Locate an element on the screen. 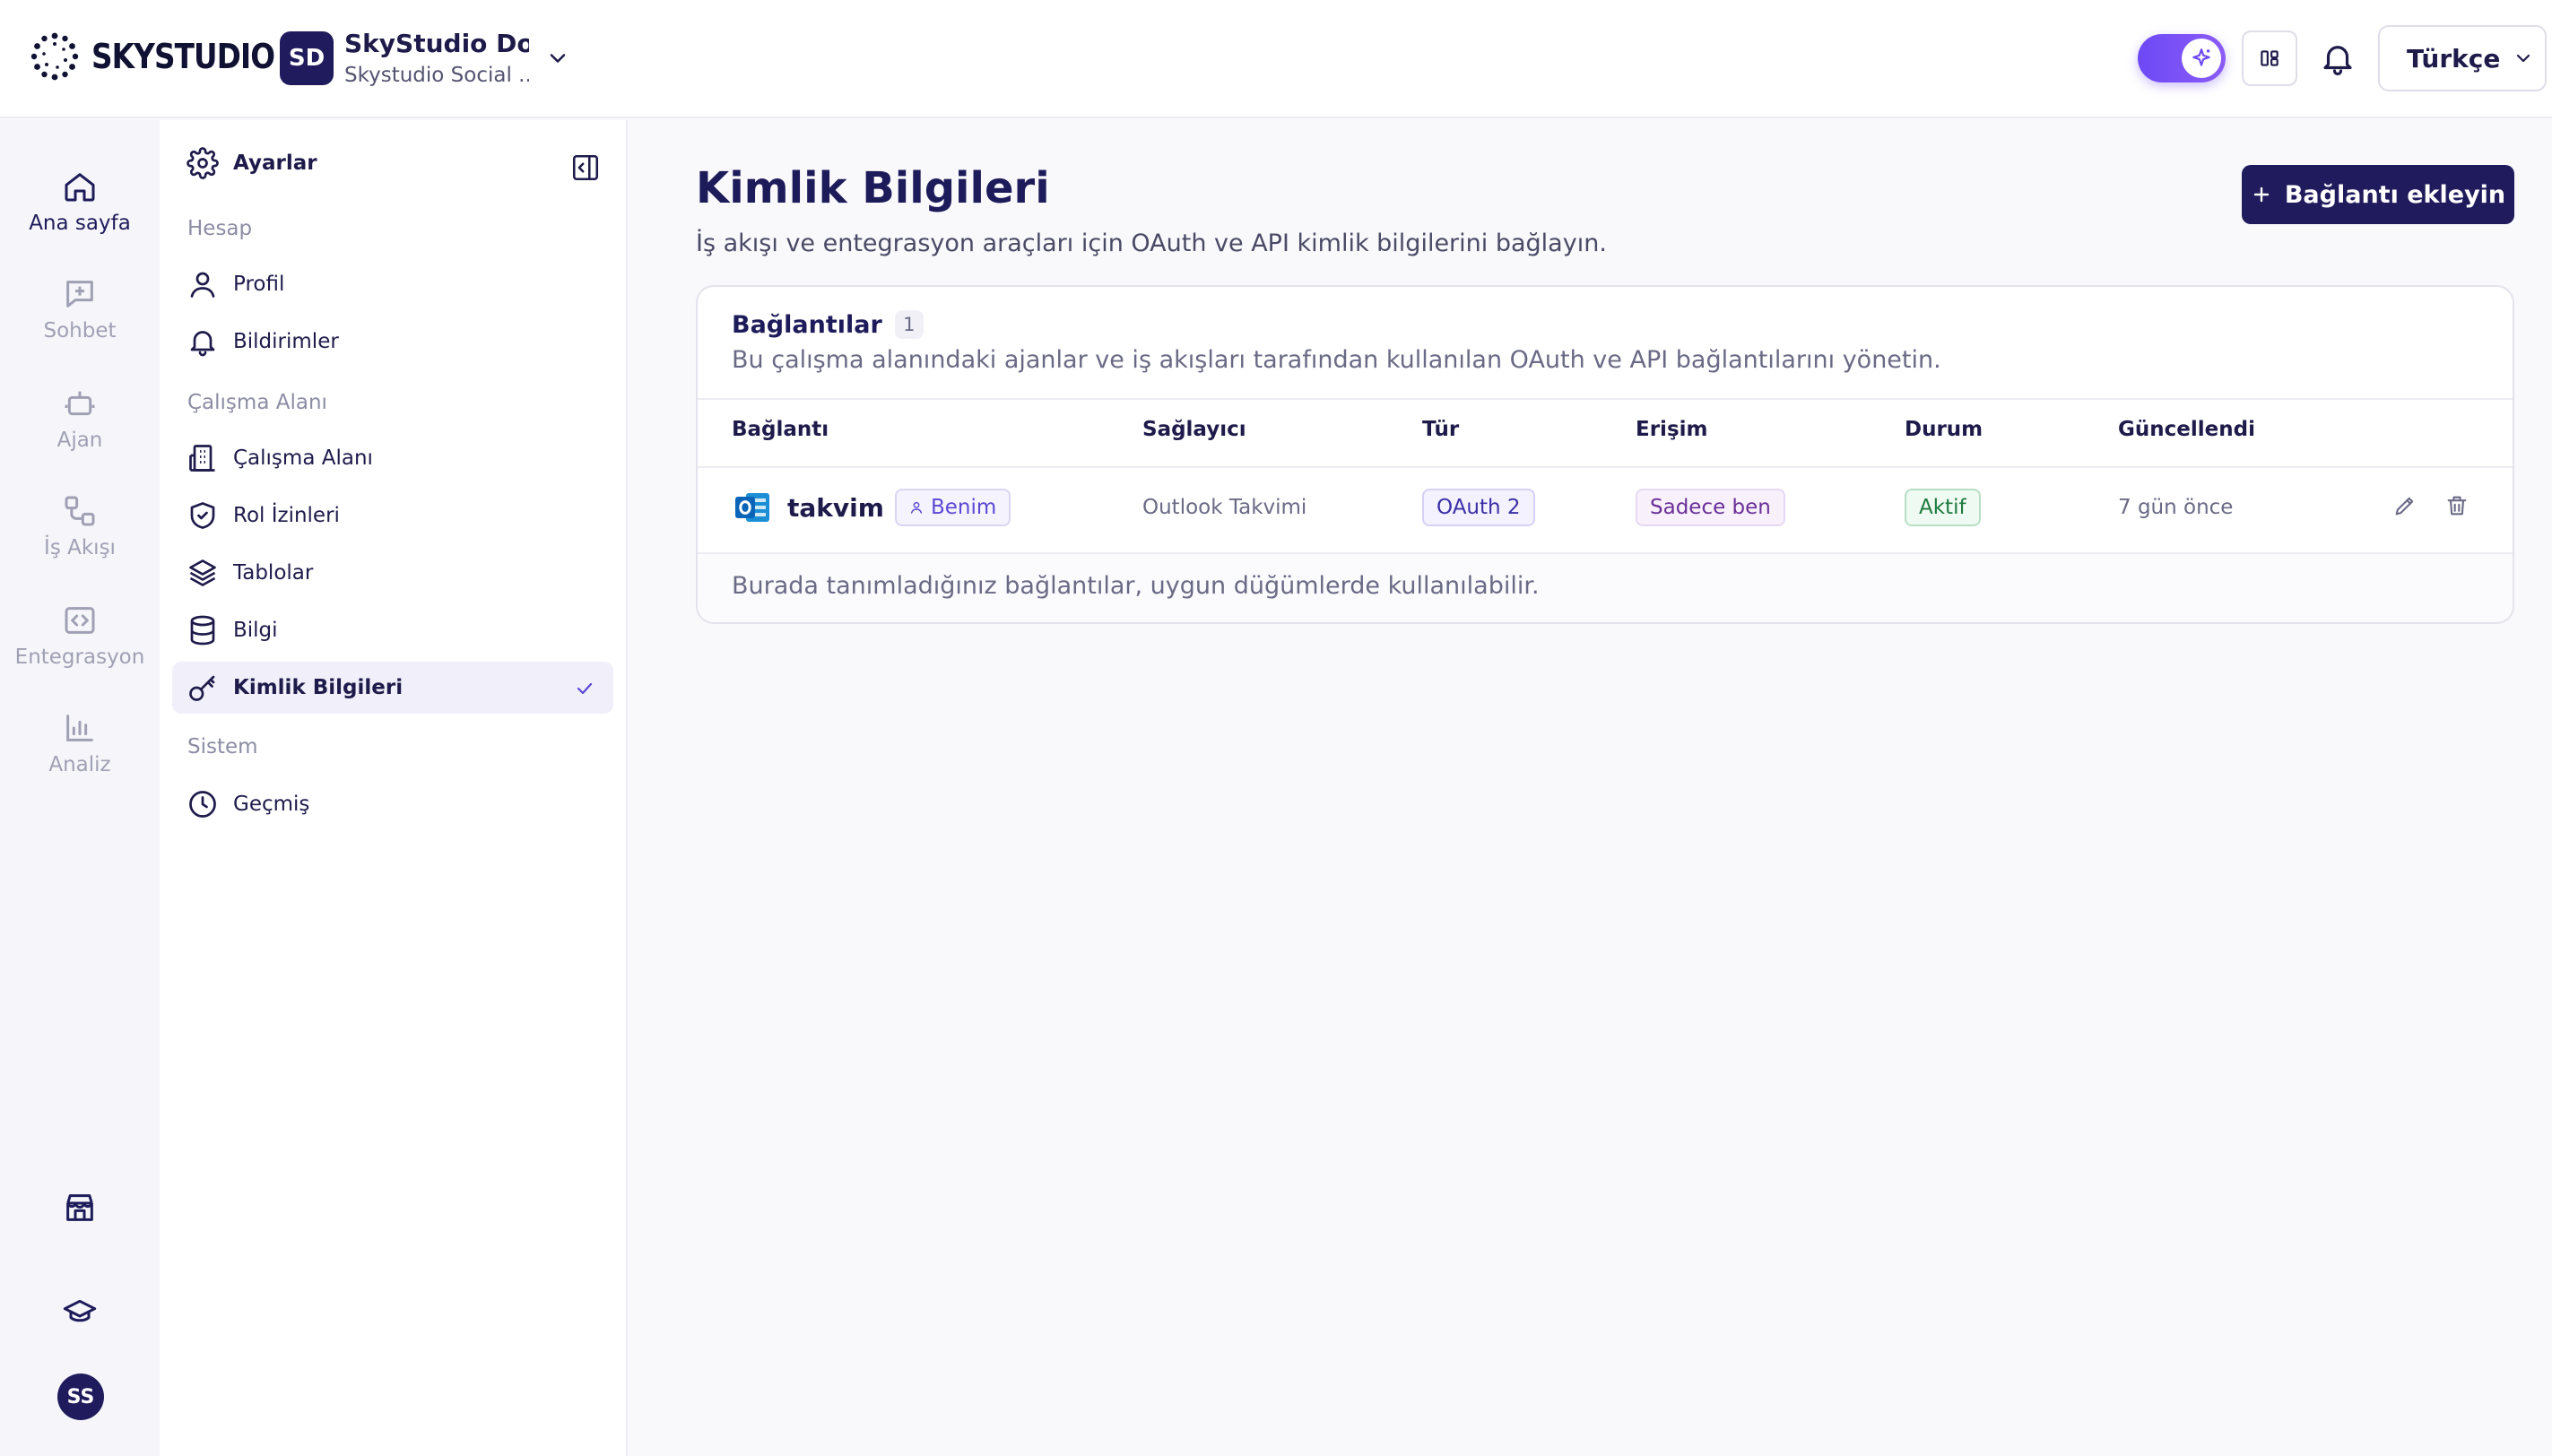  clock-icon is located at coordinates (203, 804).